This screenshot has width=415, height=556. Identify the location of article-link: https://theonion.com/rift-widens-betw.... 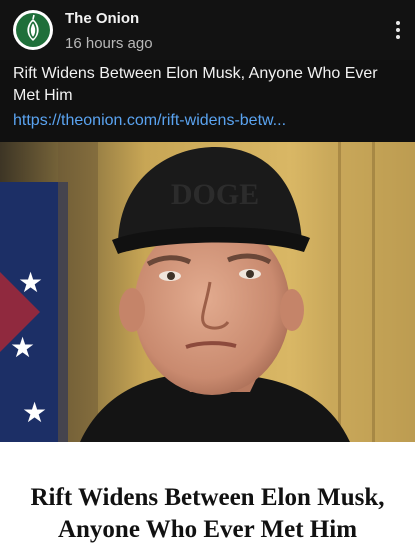
(209, 121).